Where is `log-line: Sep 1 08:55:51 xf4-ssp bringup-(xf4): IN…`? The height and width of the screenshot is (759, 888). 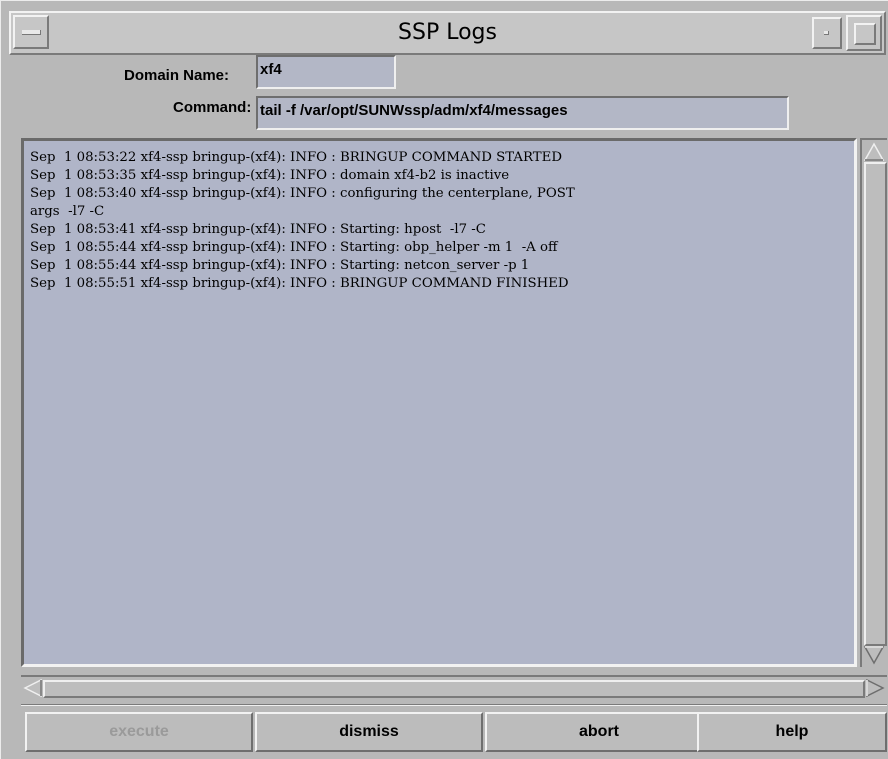 log-line: Sep 1 08:55:51 xf4-ssp bringup-(xf4): IN… is located at coordinates (299, 283).